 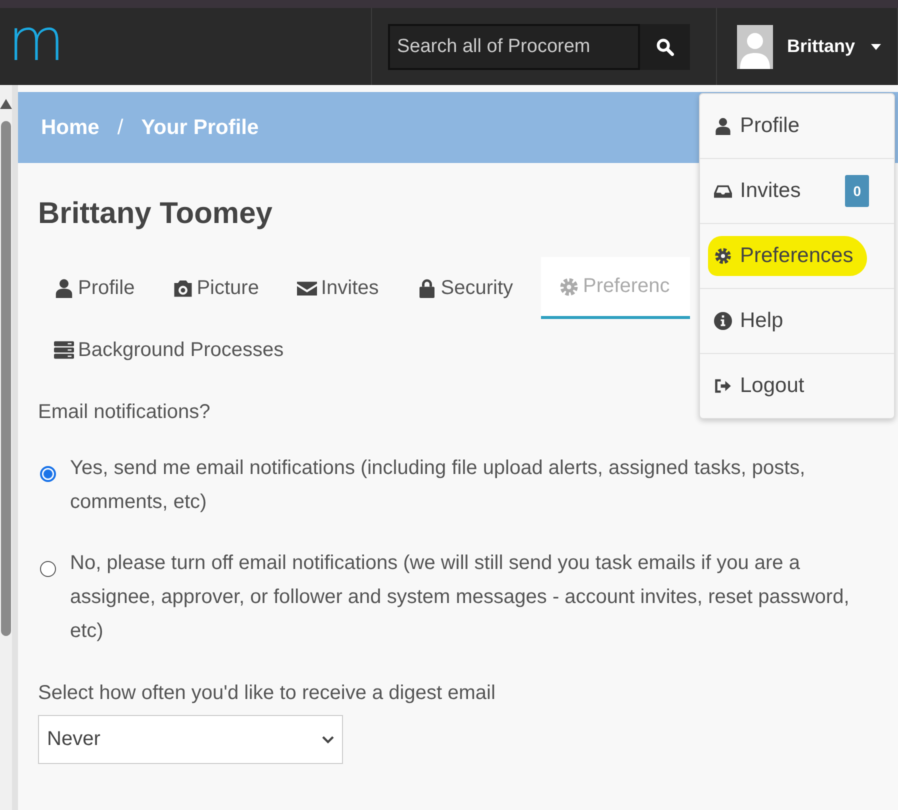 What do you see at coordinates (857, 191) in the screenshot?
I see `count-badge: 0` at bounding box center [857, 191].